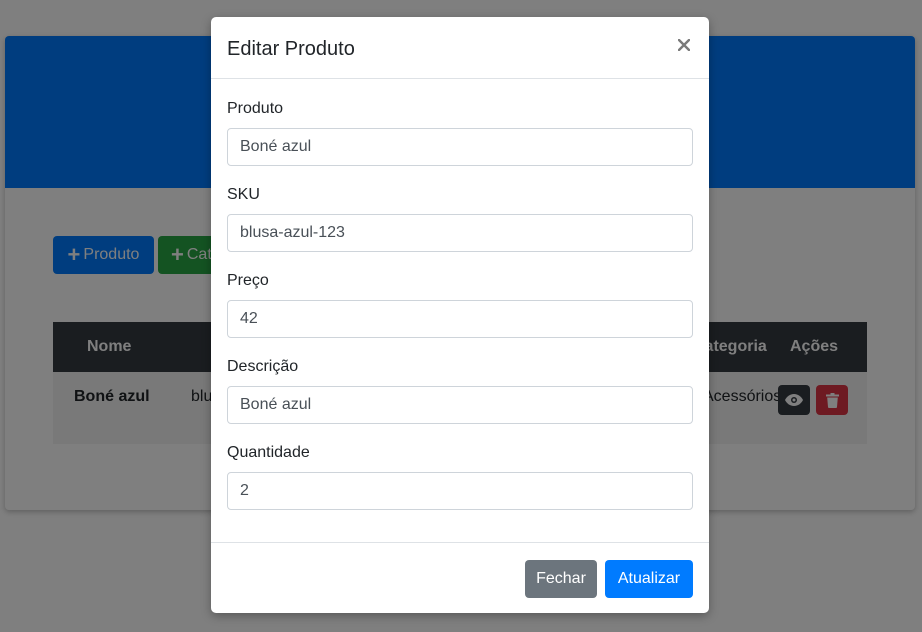 This screenshot has height=632, width=922. What do you see at coordinates (460, 491) in the screenshot?
I see `quantidade-input` at bounding box center [460, 491].